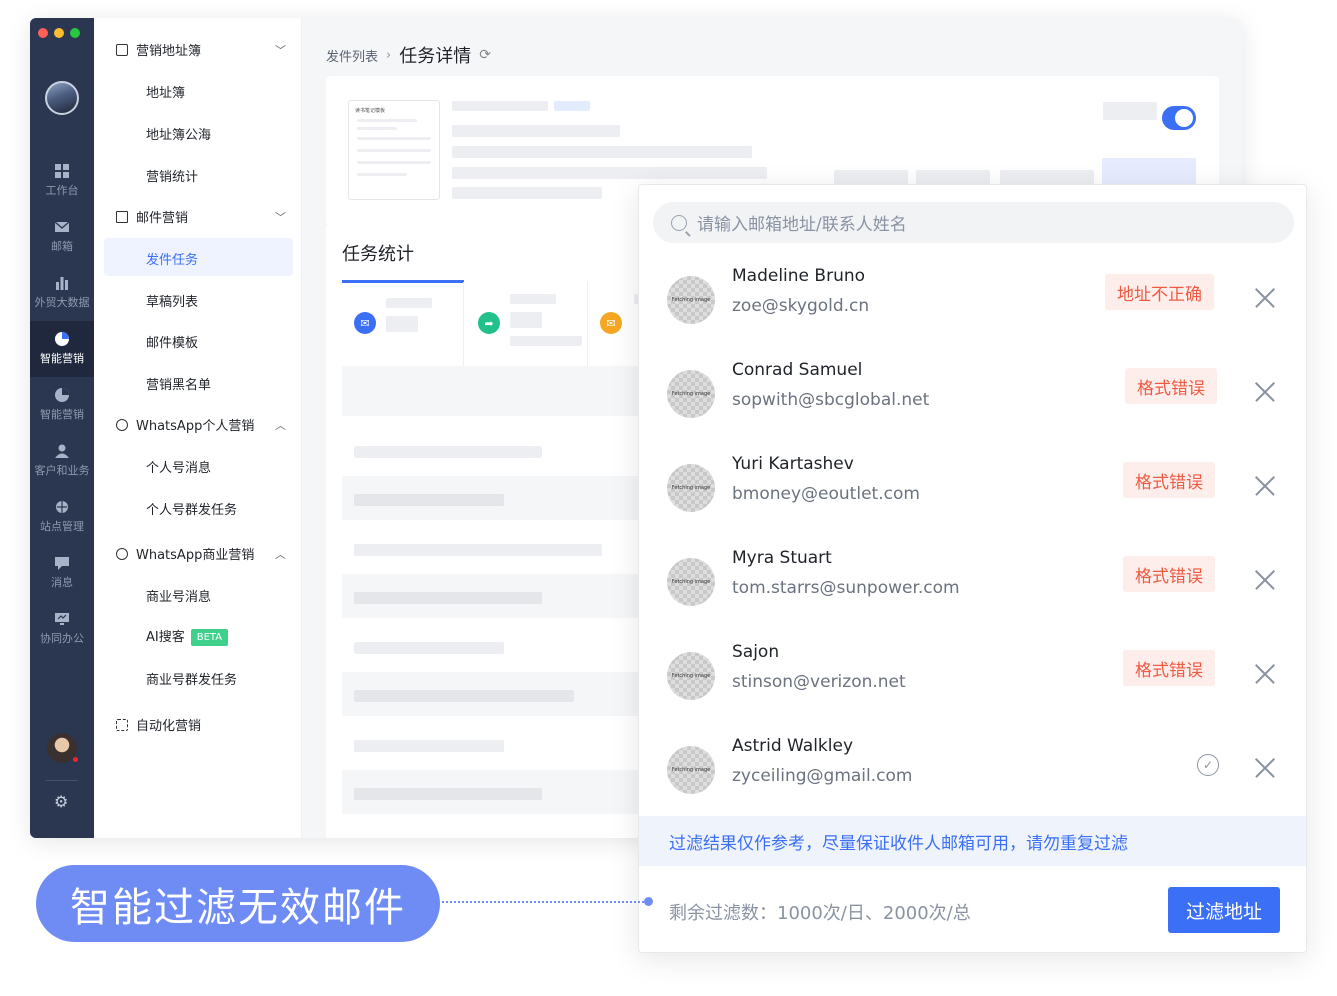 Image resolution: width=1337 pixels, height=996 pixels. What do you see at coordinates (1224, 910) in the screenshot?
I see `filter-address-button: 过滤地址` at bounding box center [1224, 910].